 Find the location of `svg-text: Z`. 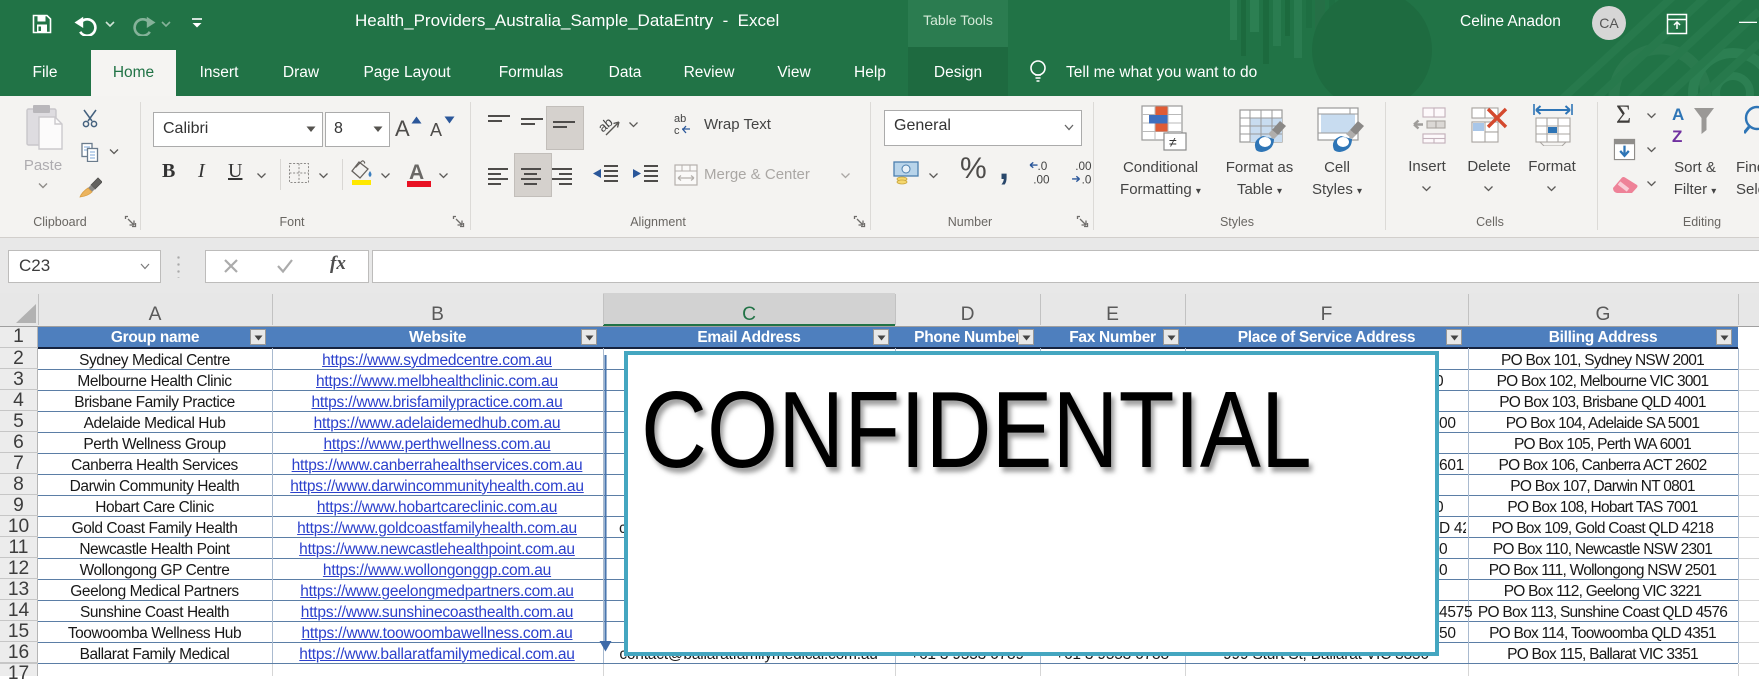

svg-text: Z is located at coordinates (1677, 136).